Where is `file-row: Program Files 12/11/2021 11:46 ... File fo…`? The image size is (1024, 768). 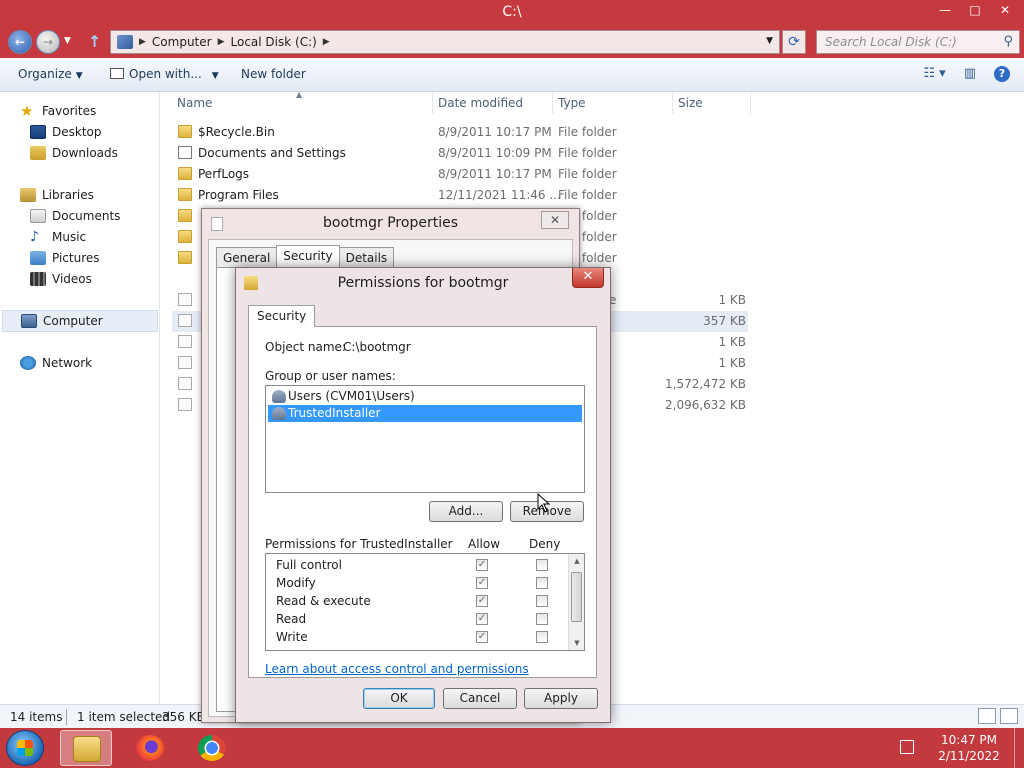
file-row: Program Files 12/11/2021 11:46 ... File fo… is located at coordinates (460, 195).